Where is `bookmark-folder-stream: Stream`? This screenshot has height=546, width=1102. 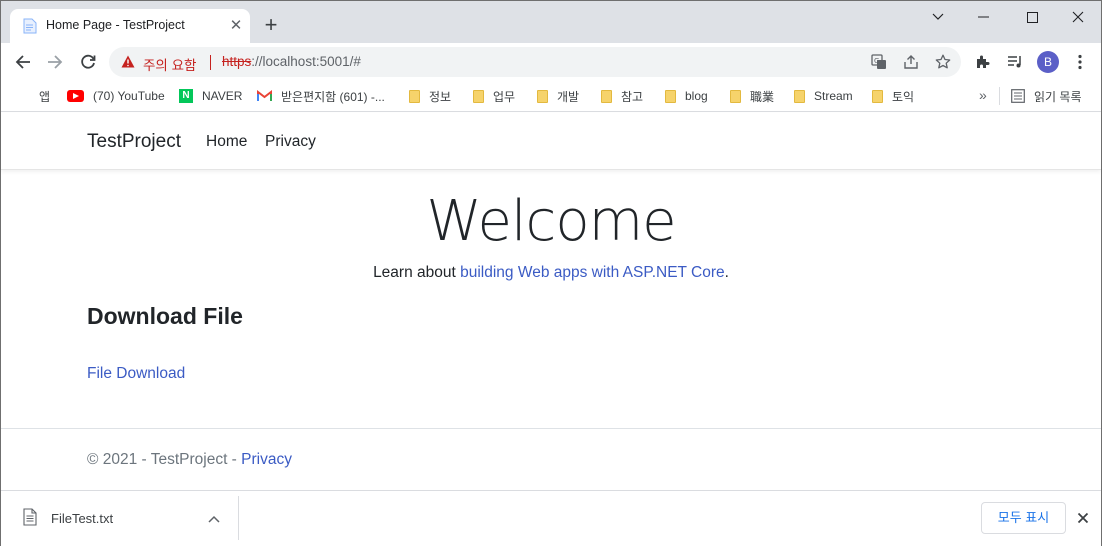 bookmark-folder-stream: Stream is located at coordinates (823, 96).